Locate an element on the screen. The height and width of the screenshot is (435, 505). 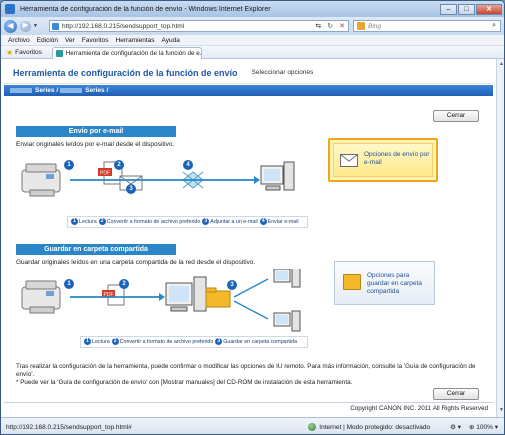
folder-step-3-label: Guardar en carpeta compartida is located at coordinates (260, 341).